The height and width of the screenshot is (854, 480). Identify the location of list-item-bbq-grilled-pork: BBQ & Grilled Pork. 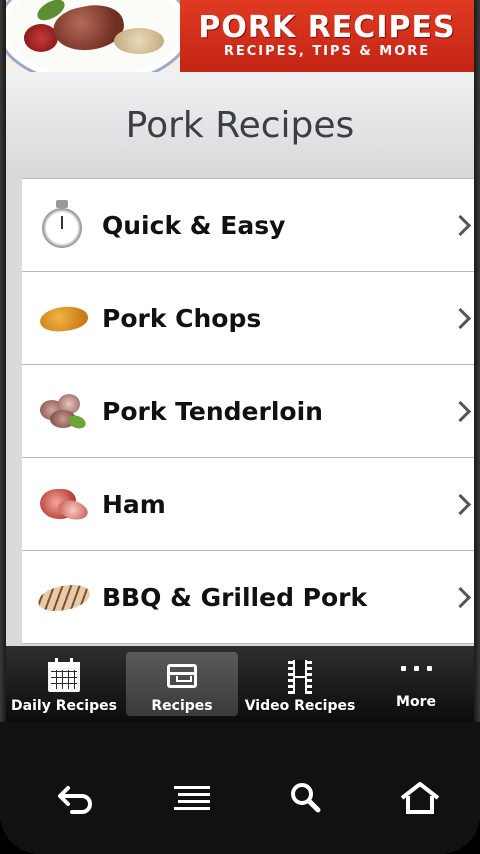
(248, 597).